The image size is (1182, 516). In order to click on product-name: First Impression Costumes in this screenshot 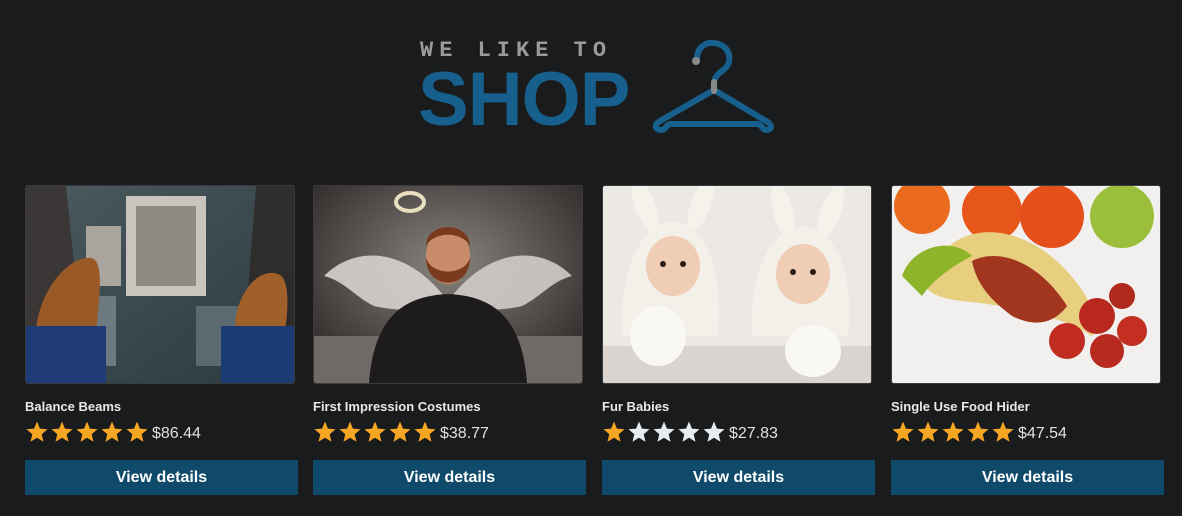, I will do `click(450, 406)`.